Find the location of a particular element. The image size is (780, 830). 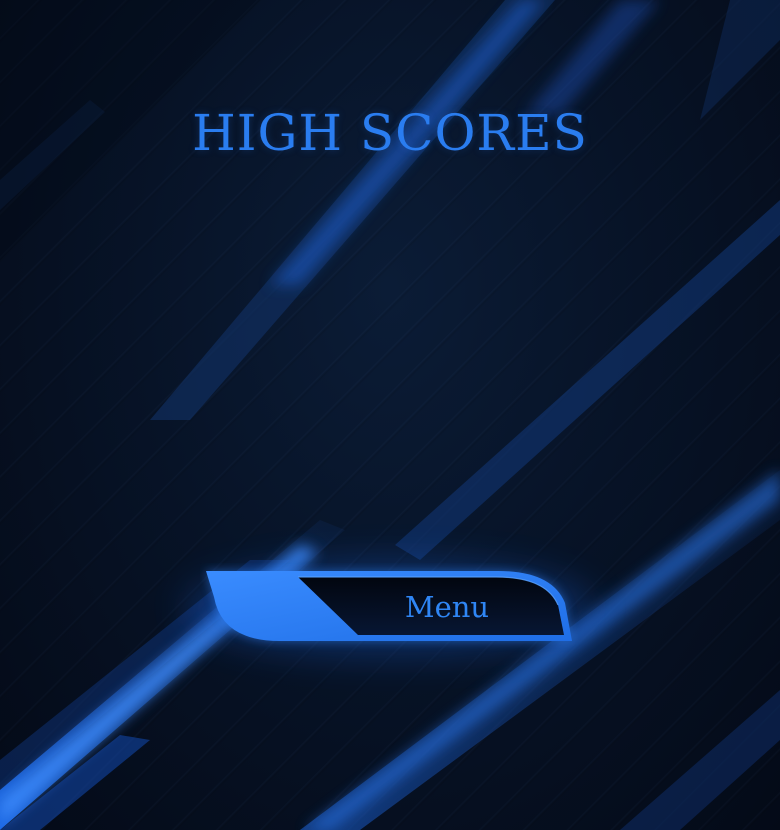

menu-button-label: Menu is located at coordinates (447, 607).